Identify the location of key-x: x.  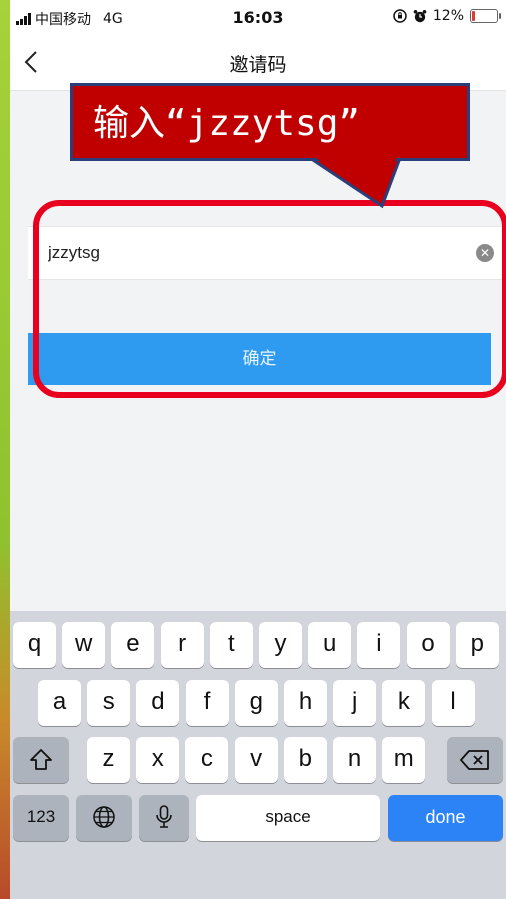
(158, 760).